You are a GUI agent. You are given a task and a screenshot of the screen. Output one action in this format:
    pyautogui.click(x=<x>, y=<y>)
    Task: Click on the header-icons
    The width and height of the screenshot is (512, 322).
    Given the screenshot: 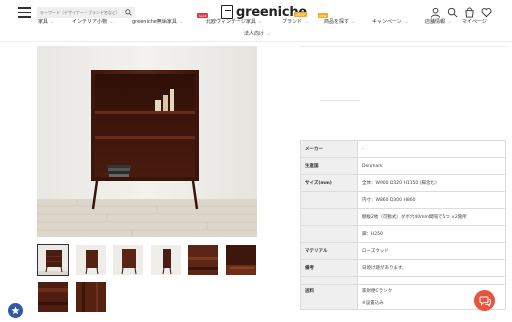 What is the action you would take?
    pyautogui.click(x=461, y=12)
    